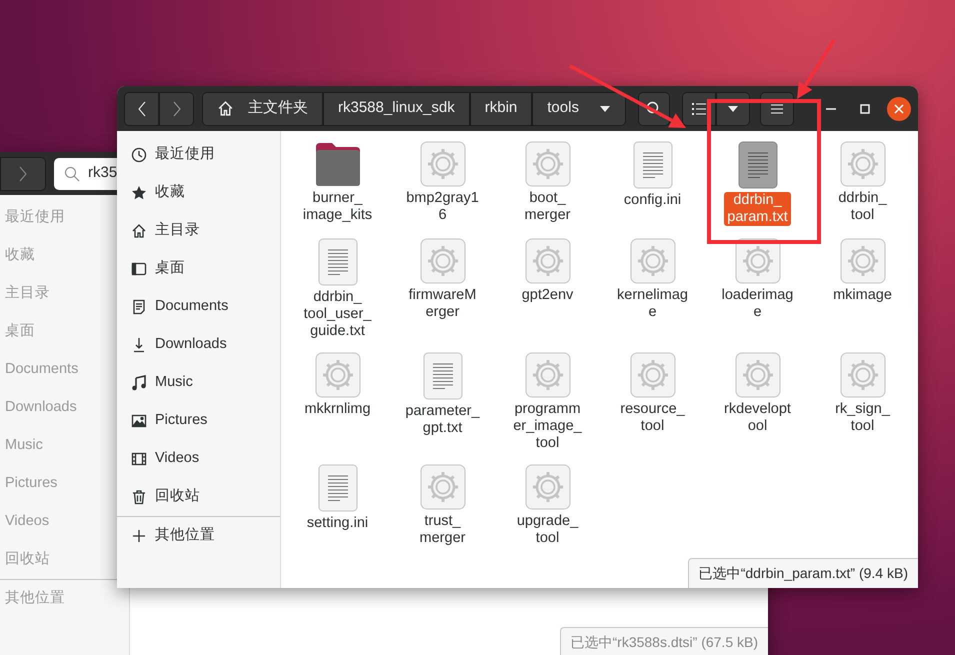 The width and height of the screenshot is (955, 655). I want to click on close-icon, so click(899, 109).